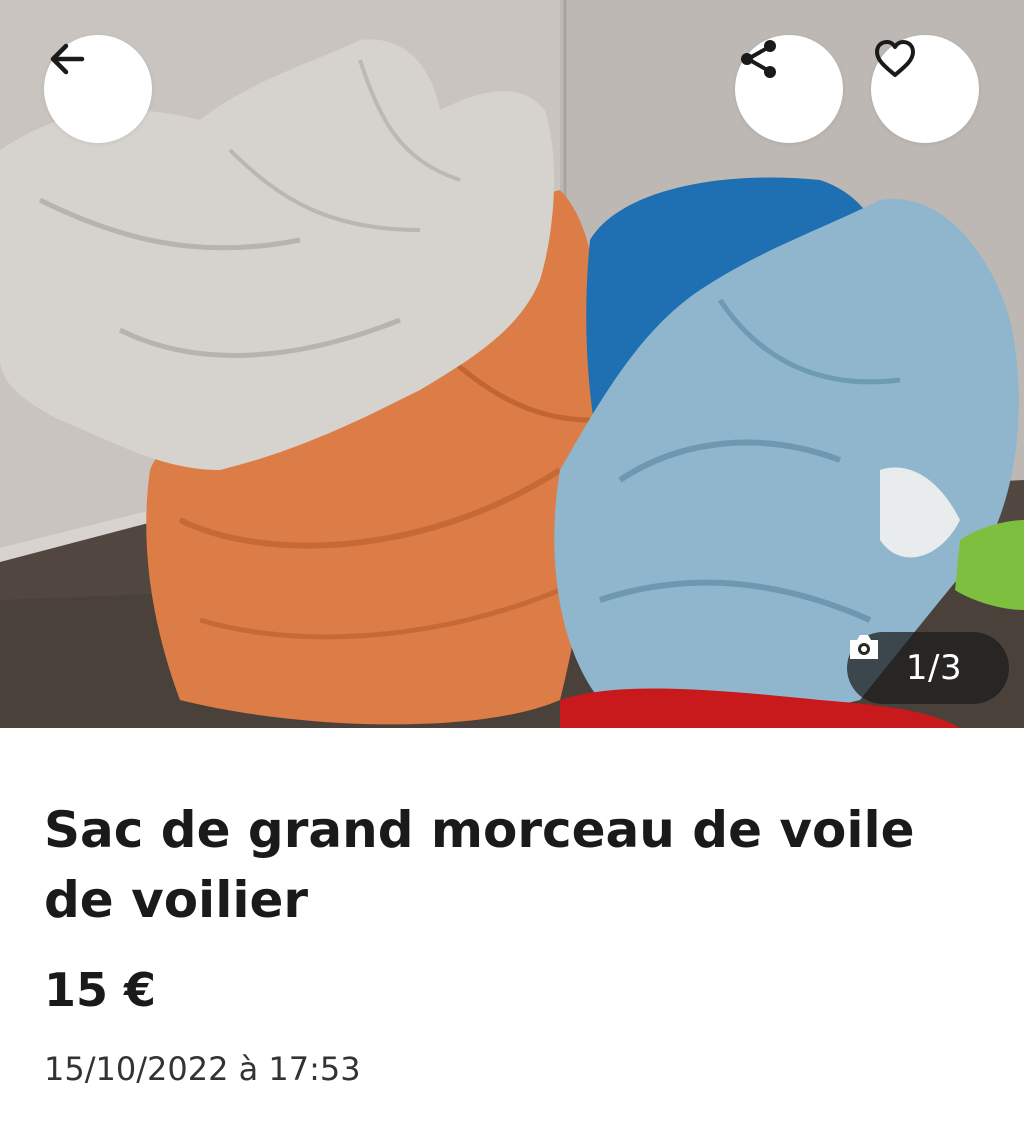  Describe the element at coordinates (789, 89) in the screenshot. I see `share-button` at that location.